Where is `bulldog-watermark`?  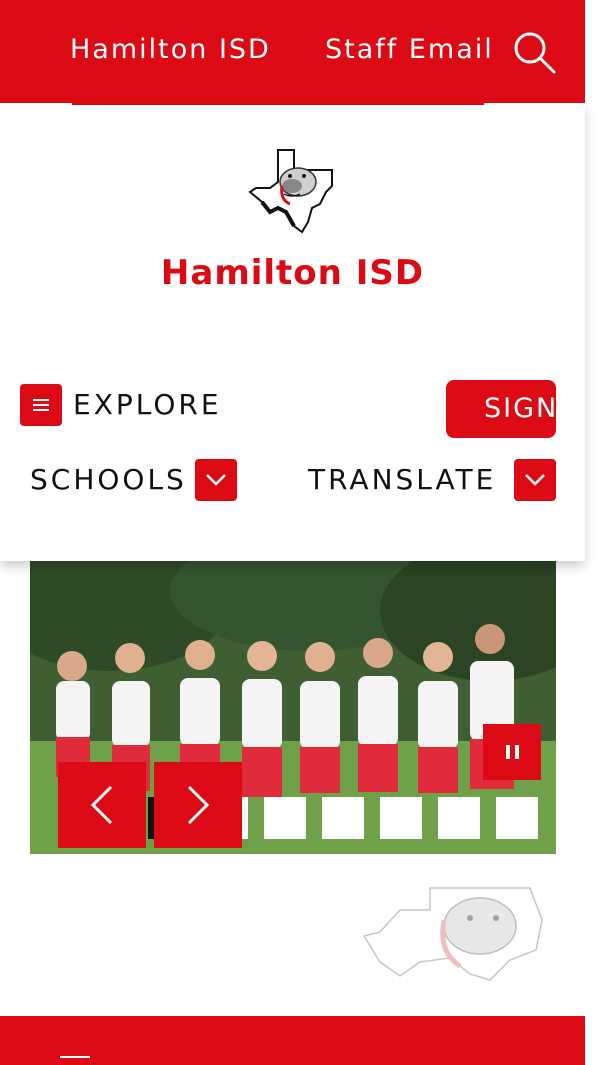 bulldog-watermark is located at coordinates (452, 935).